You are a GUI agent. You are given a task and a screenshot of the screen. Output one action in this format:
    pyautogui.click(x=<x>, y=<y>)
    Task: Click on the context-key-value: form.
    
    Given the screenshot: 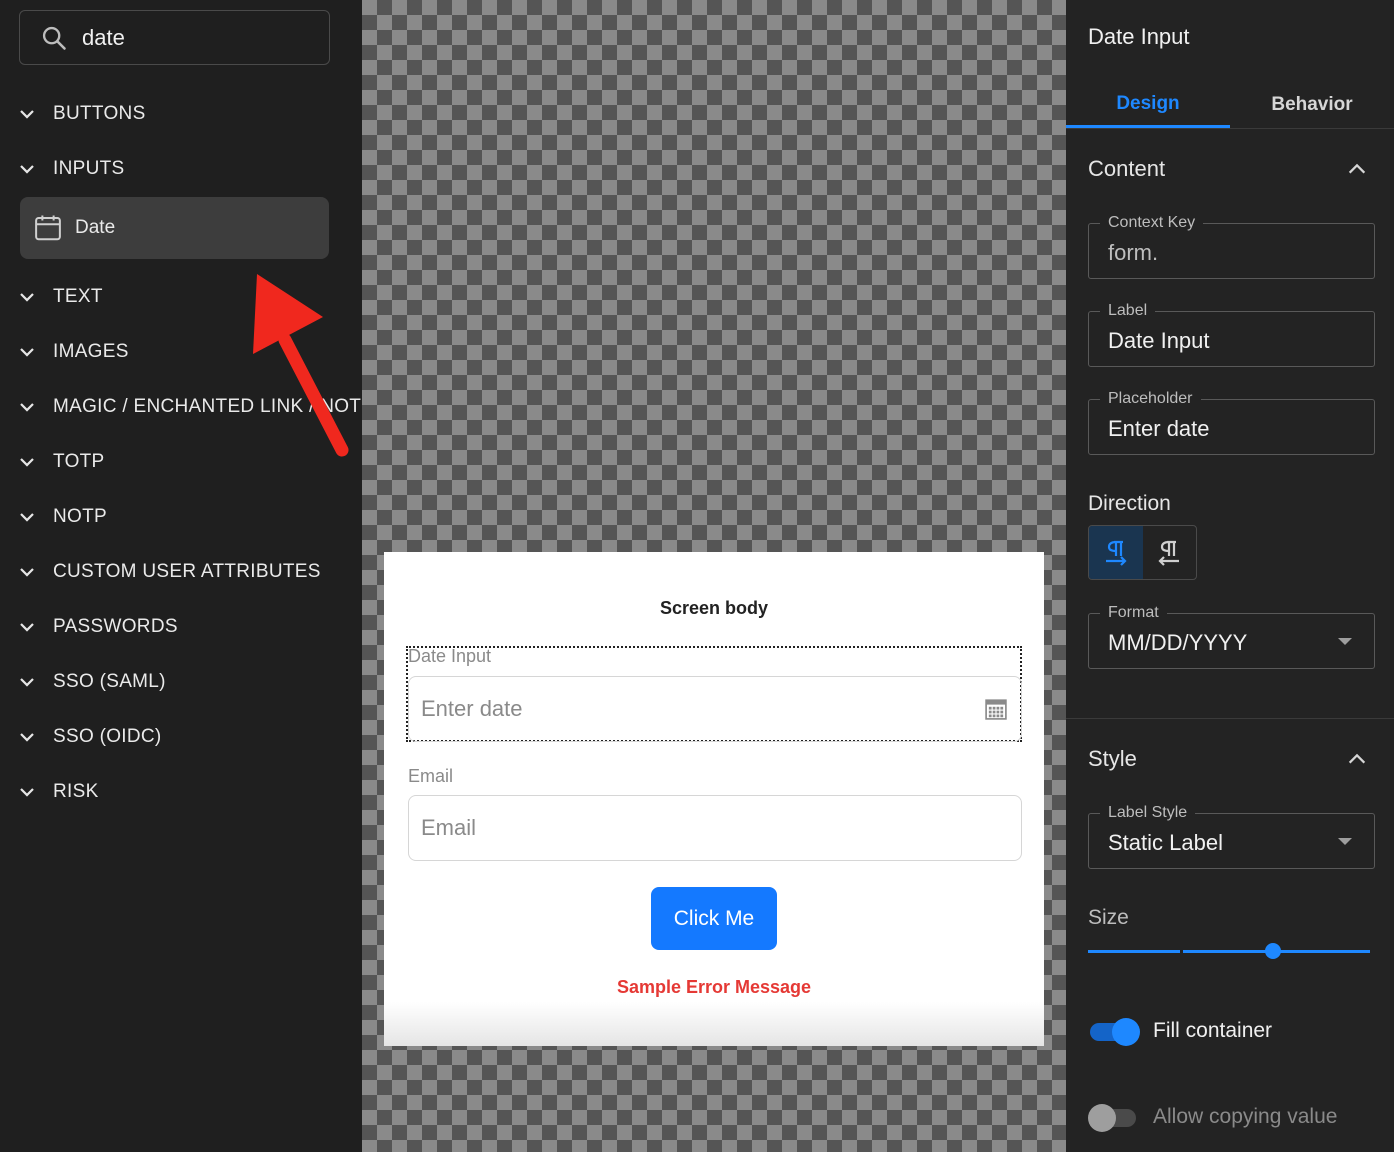 What is the action you would take?
    pyautogui.click(x=1133, y=252)
    